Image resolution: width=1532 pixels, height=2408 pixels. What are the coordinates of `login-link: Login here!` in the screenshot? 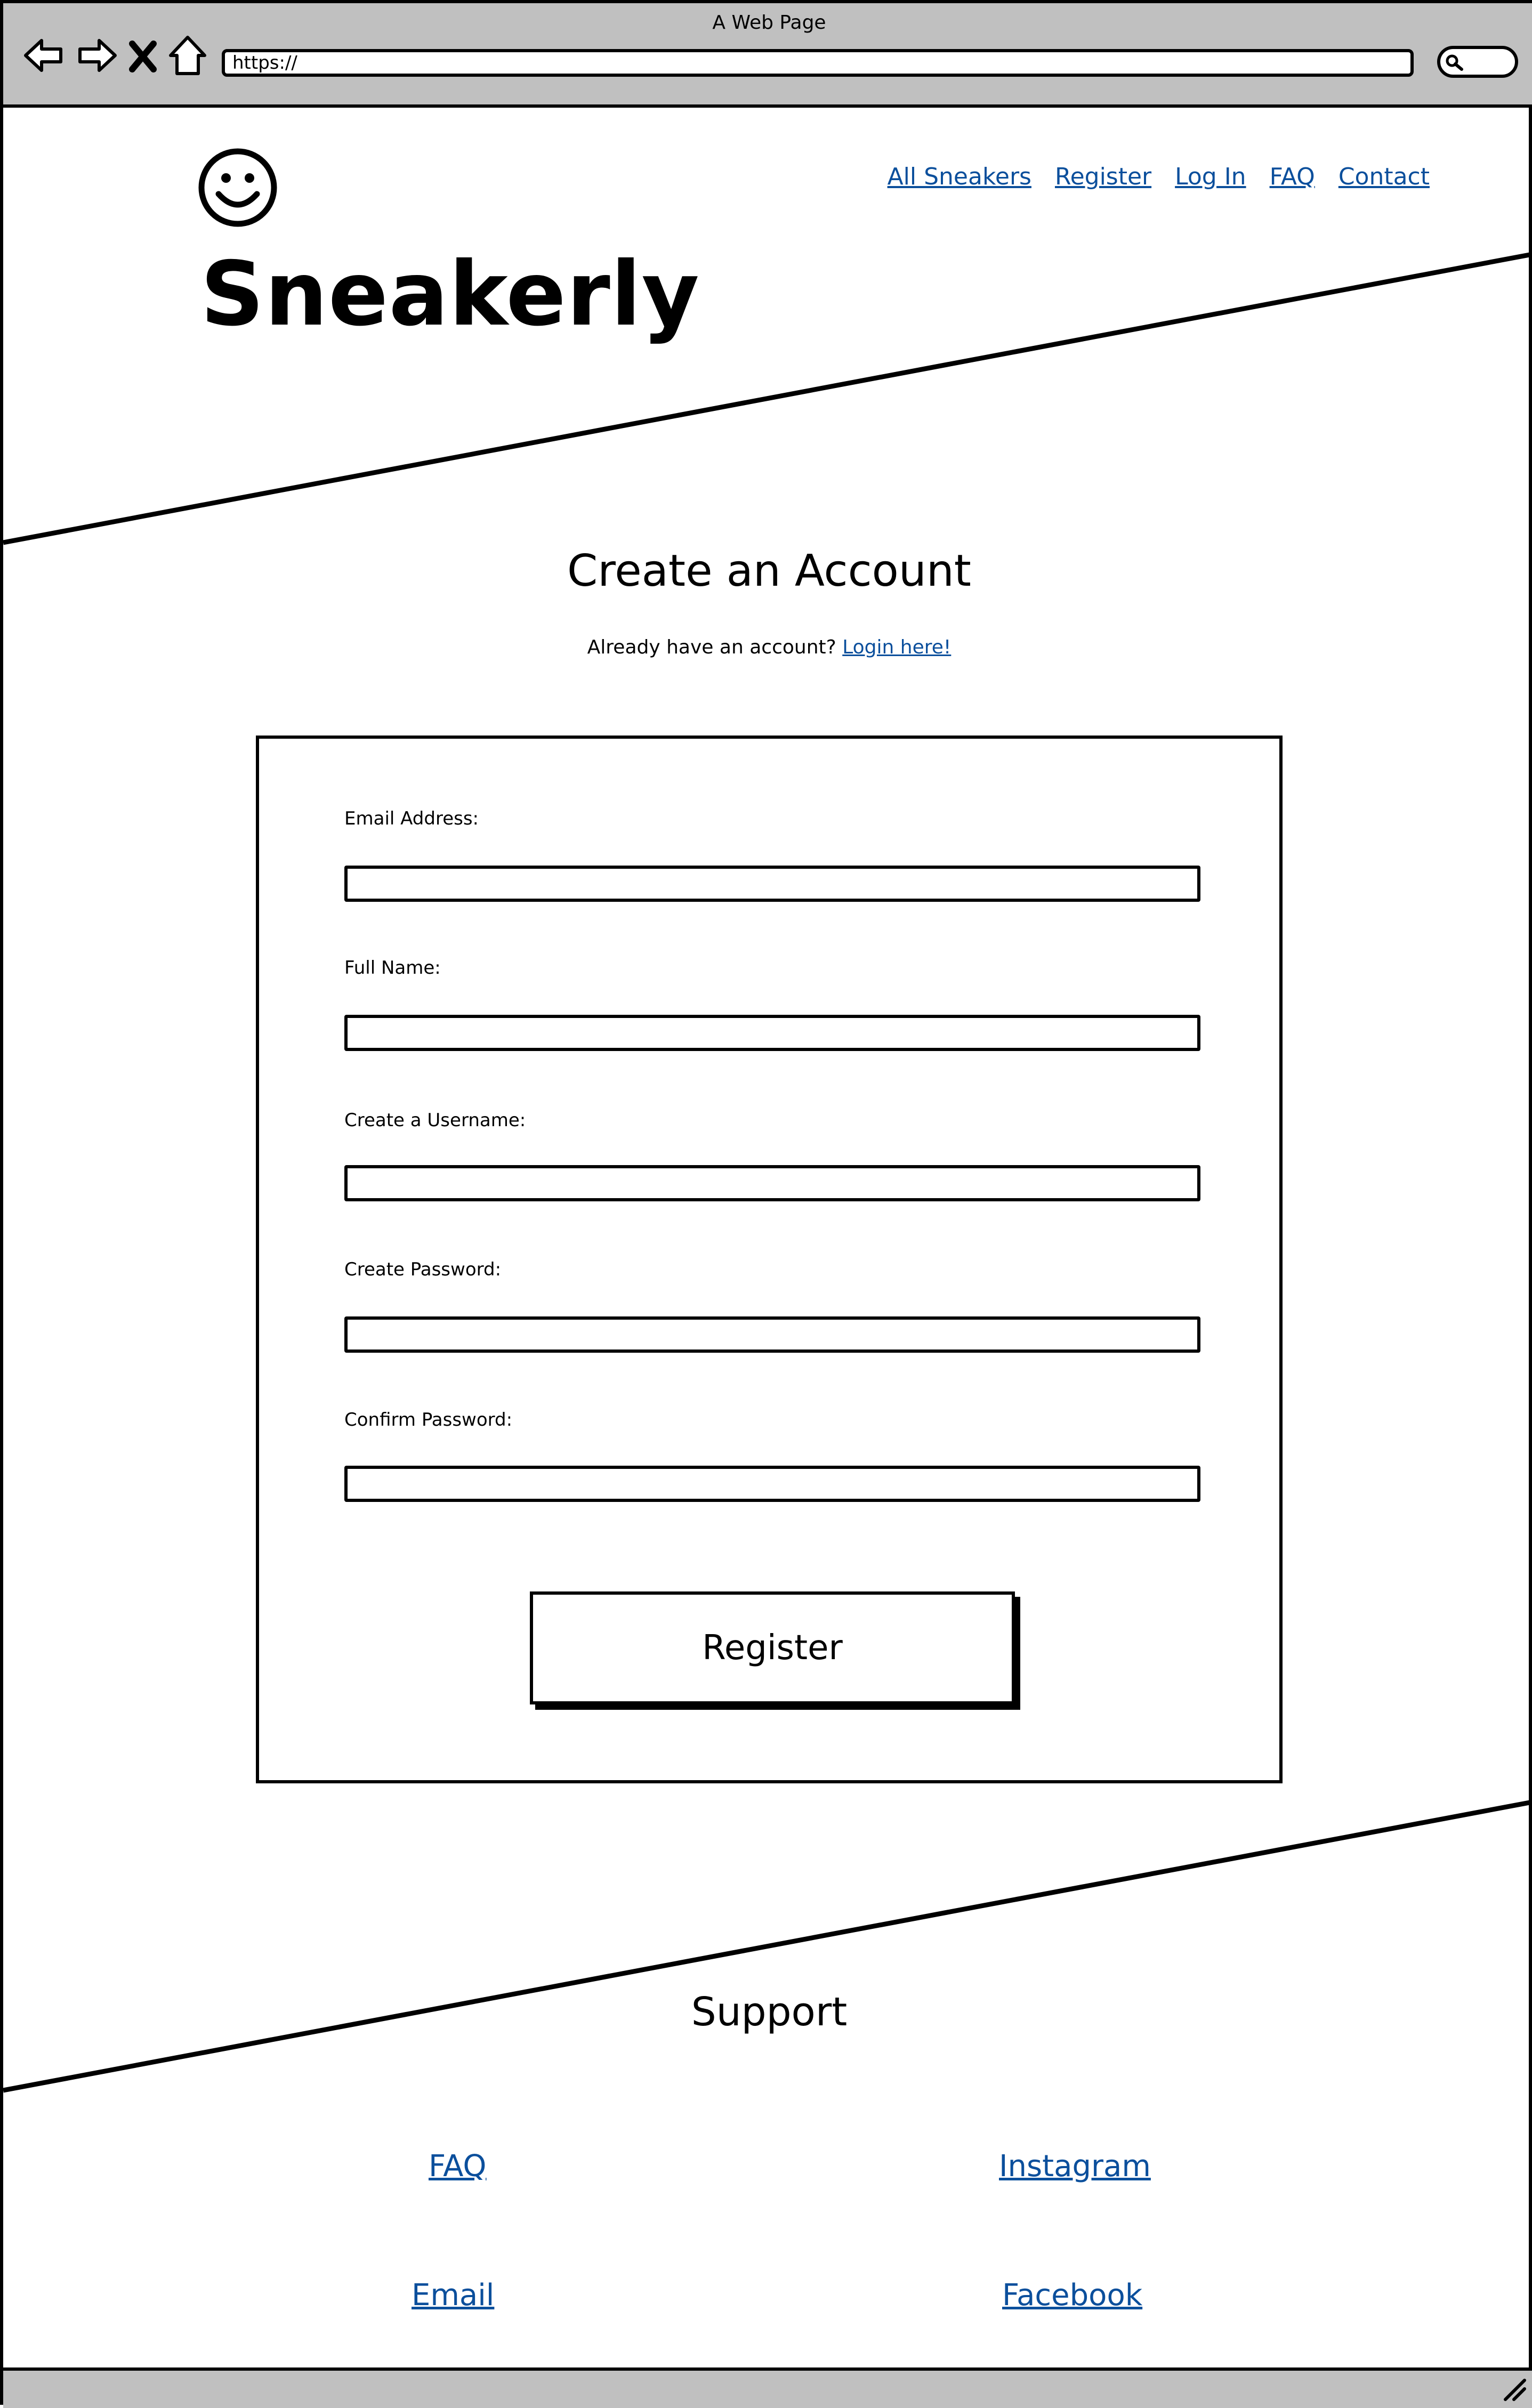 It's located at (897, 647).